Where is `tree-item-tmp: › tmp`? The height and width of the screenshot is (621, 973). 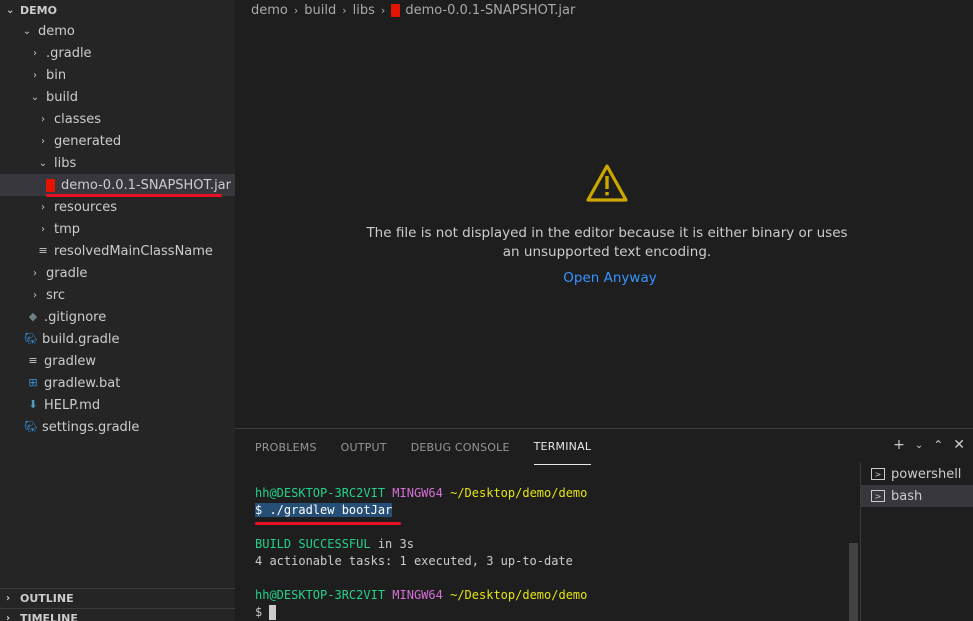
tree-item-tmp: › tmp is located at coordinates (117, 229).